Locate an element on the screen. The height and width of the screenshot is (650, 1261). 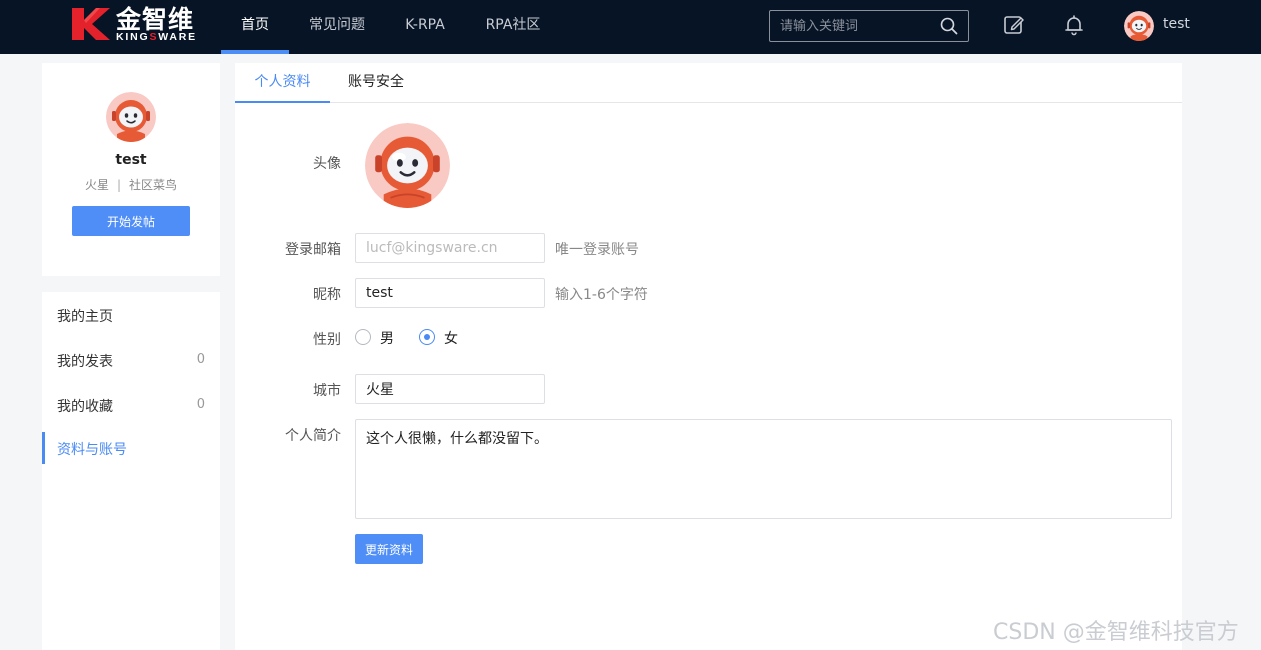
menu-item-label: 我的收藏 is located at coordinates (85, 407).